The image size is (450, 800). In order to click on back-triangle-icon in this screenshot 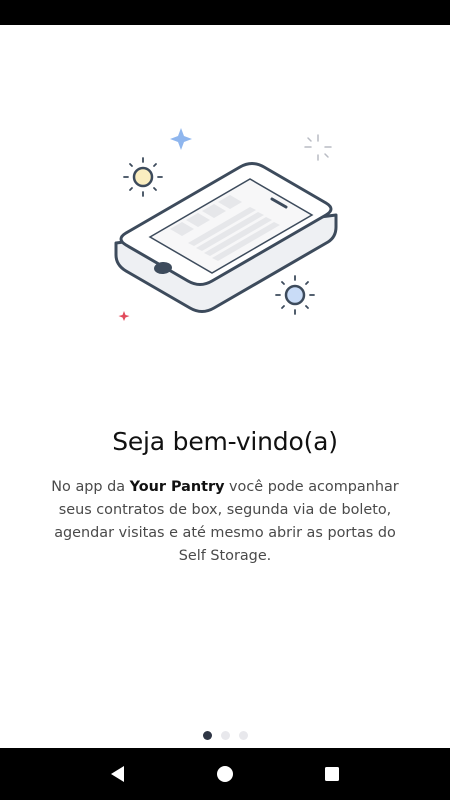, I will do `click(118, 774)`.